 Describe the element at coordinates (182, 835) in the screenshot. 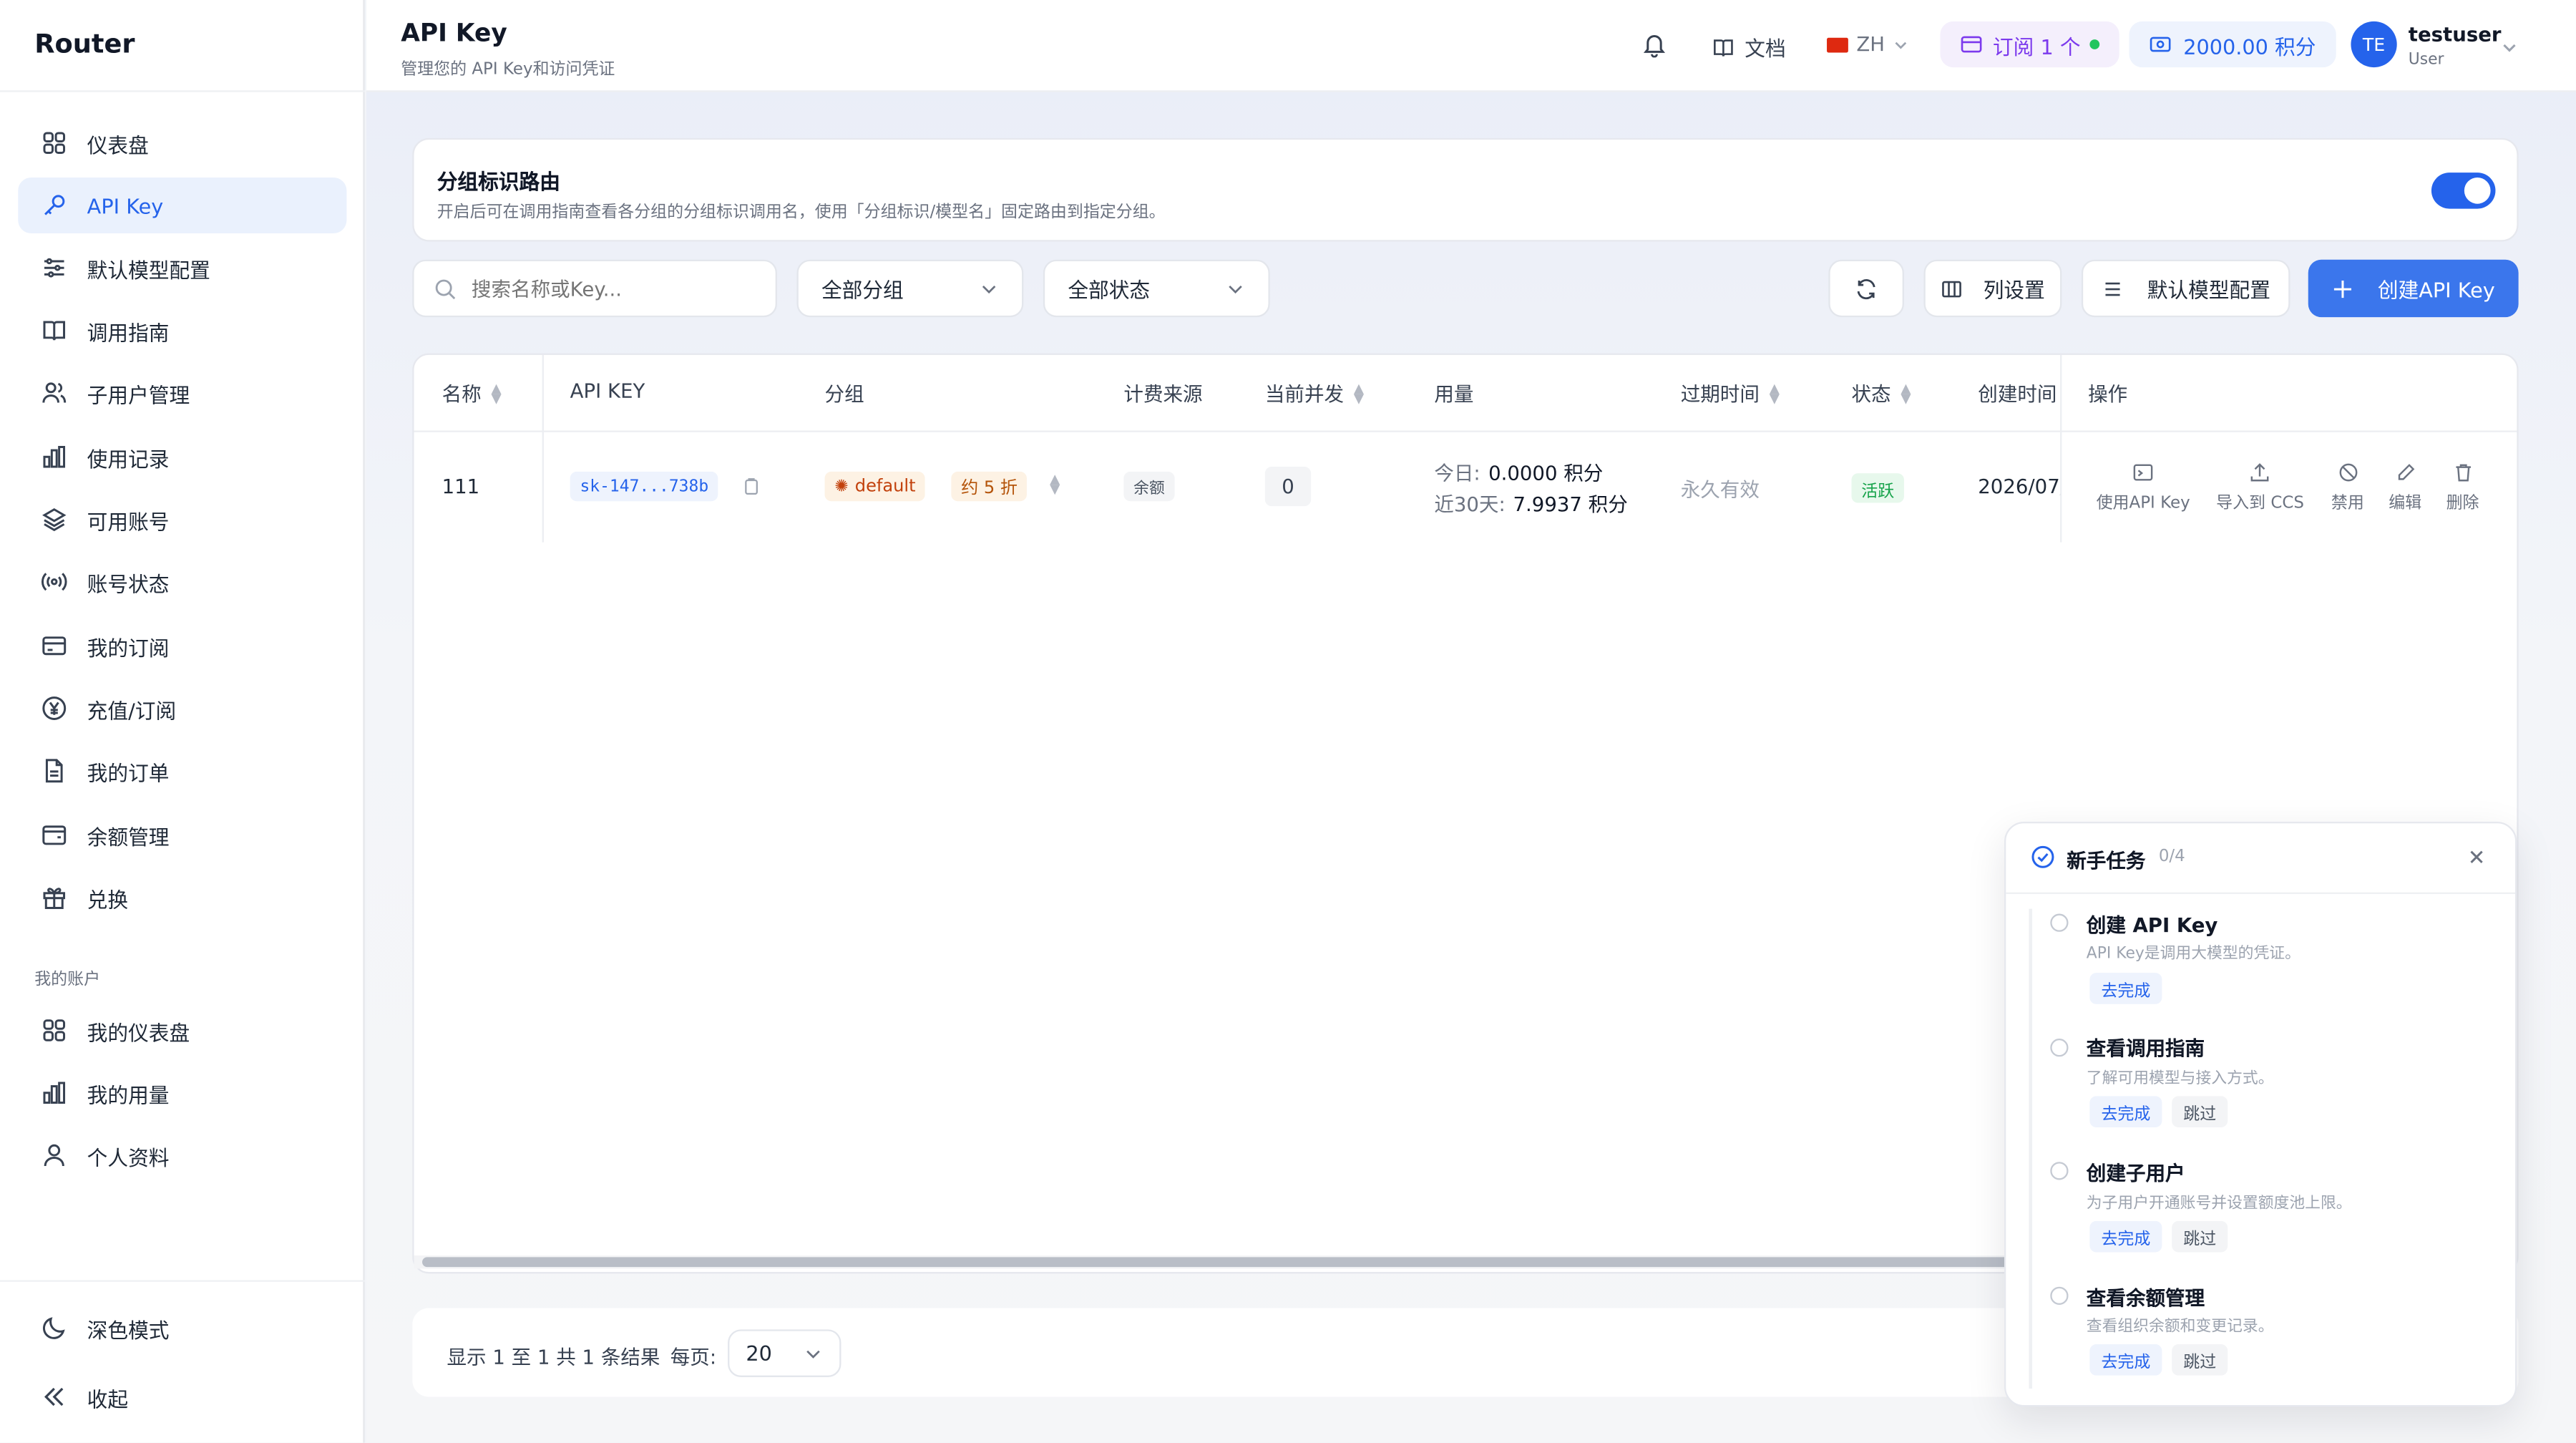

I see `sidebar-item-balance: 余额管理` at that location.